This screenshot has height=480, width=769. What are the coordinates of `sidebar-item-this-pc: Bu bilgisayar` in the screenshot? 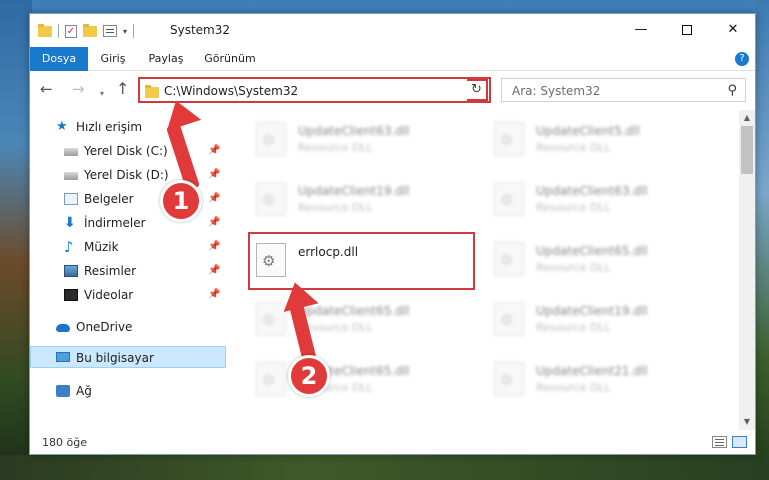 It's located at (128, 357).